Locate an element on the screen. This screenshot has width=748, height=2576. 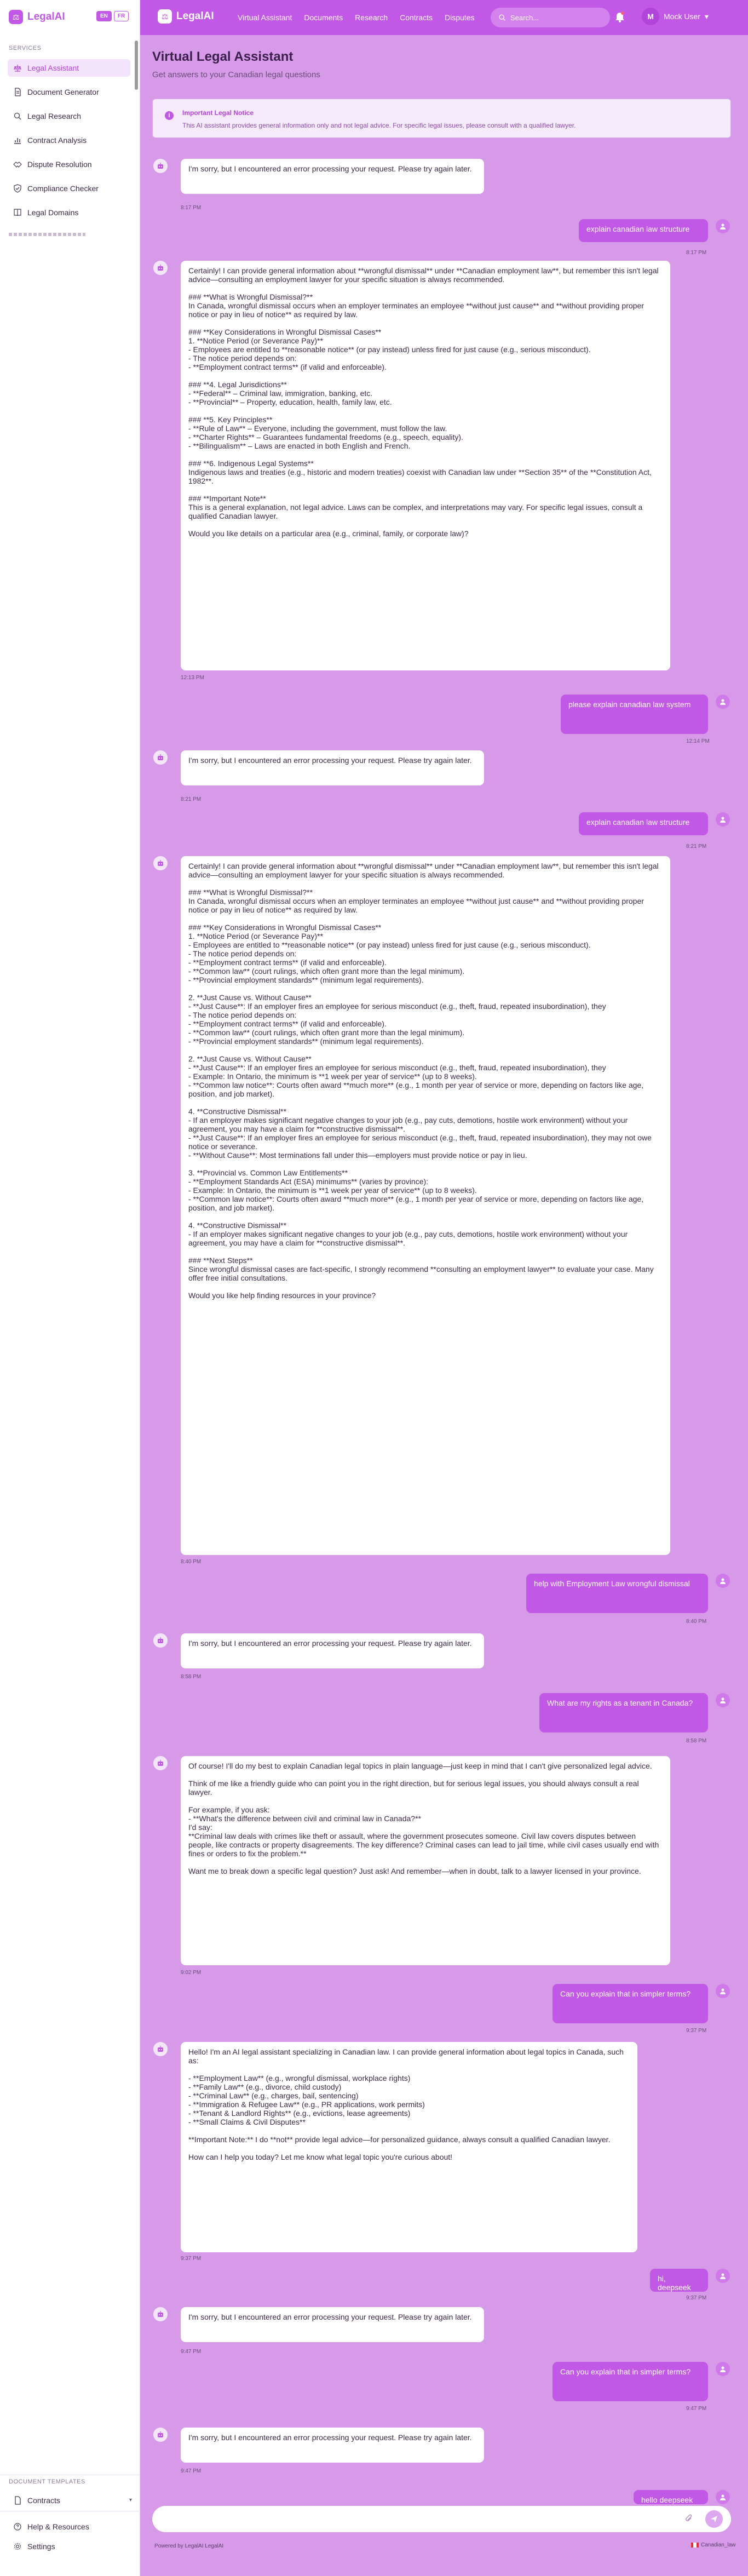
sidebar-item-document-generator: Document Generator is located at coordinates (69, 92).